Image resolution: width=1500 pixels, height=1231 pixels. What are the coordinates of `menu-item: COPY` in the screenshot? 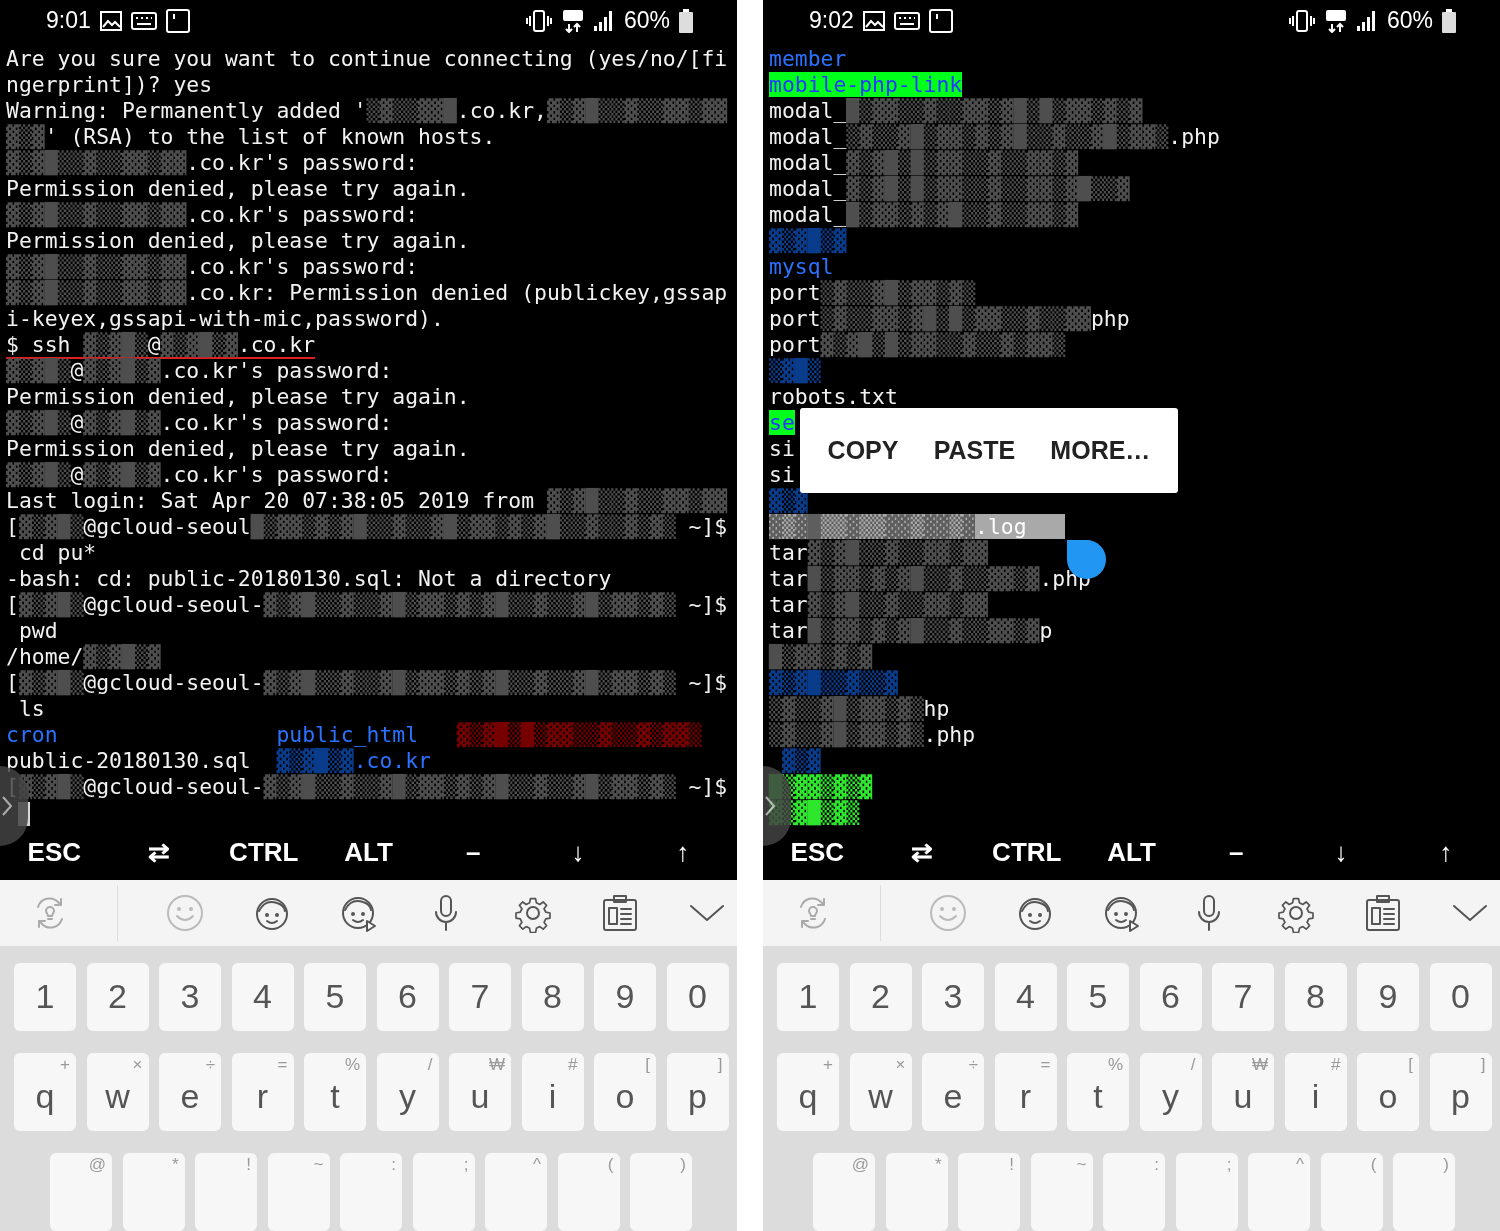 It's located at (863, 450).